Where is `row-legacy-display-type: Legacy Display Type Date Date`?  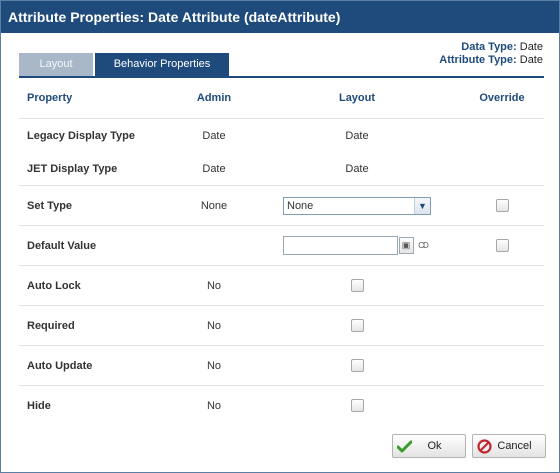 row-legacy-display-type: Legacy Display Type Date Date is located at coordinates (281, 136).